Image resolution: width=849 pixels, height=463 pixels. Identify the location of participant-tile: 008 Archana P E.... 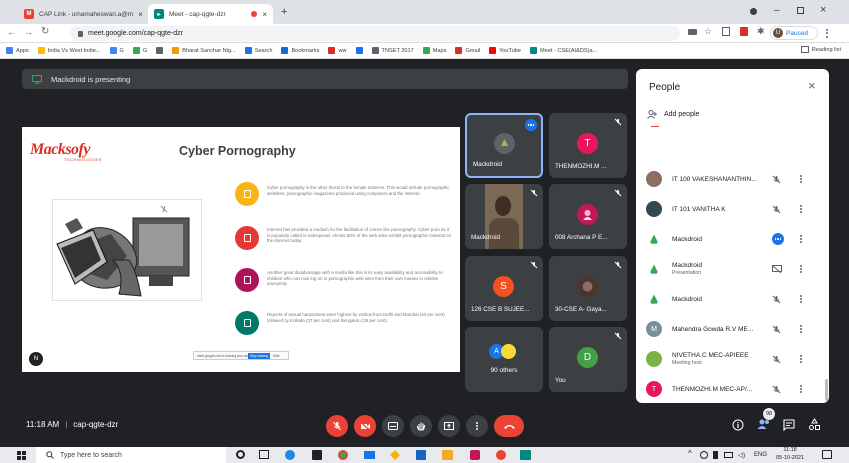
(588, 216).